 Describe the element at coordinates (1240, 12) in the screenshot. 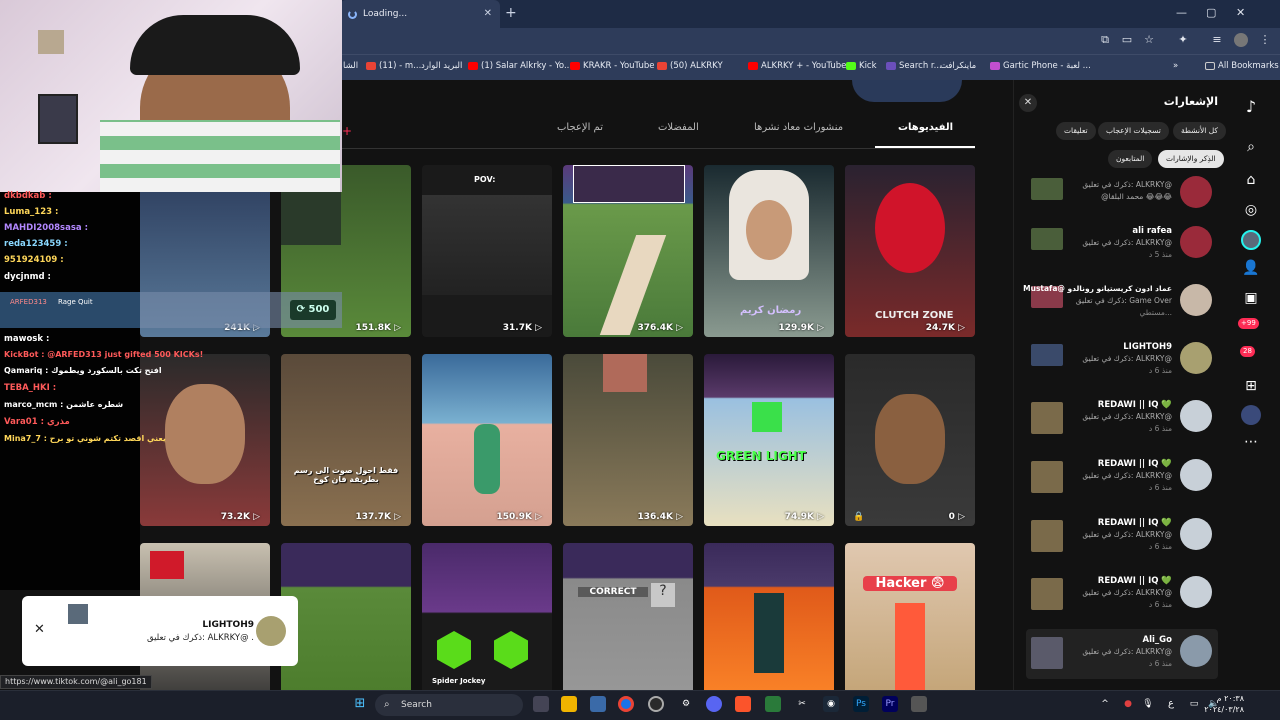

I see `window-close-button: ✕` at that location.